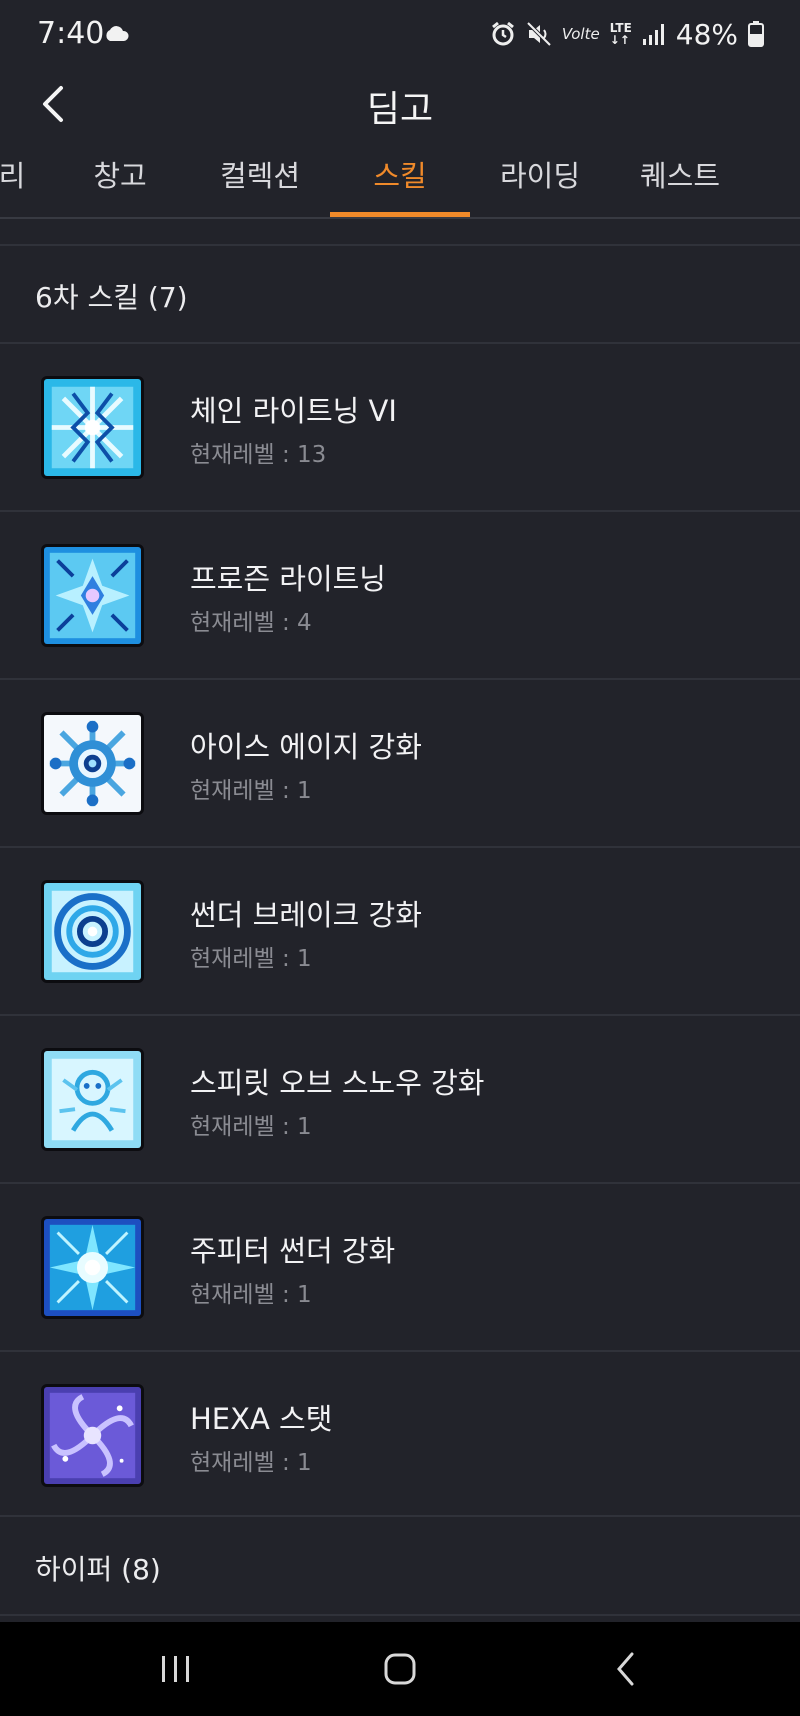 The image size is (800, 1716). I want to click on skill-name: 썬더 브레이크 강화, so click(306, 915).